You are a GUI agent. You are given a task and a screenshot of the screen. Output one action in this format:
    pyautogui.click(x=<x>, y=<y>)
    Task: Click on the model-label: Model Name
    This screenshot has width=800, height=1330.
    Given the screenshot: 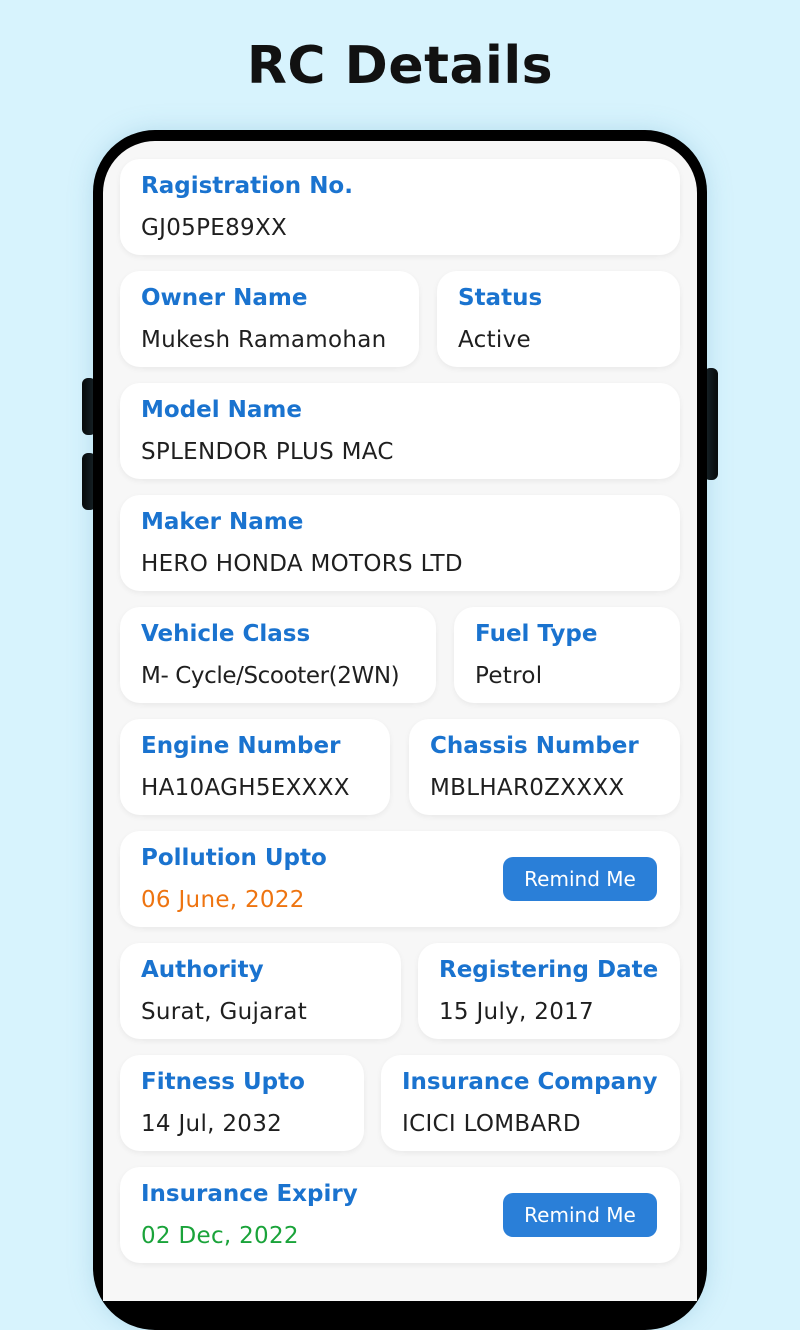 What is the action you would take?
    pyautogui.click(x=221, y=410)
    